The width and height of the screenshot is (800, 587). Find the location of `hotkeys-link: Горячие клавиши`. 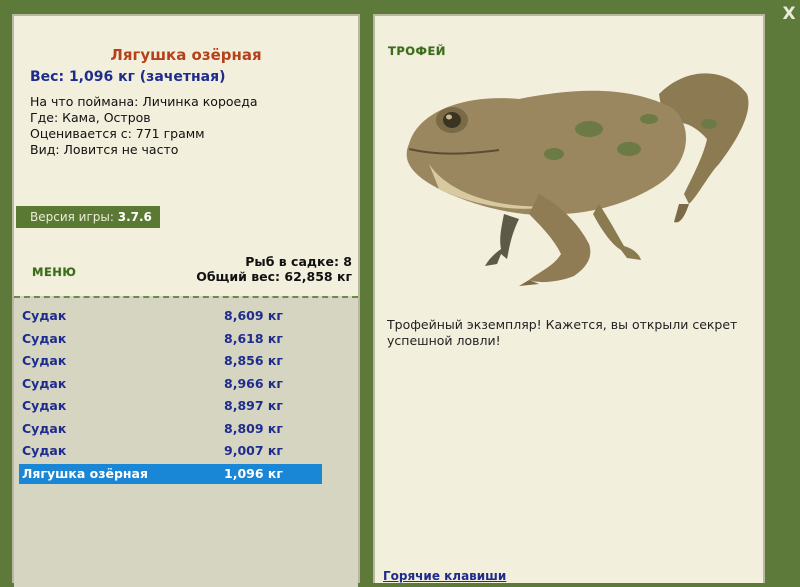

hotkeys-link: Горячие клавиши is located at coordinates (444, 576).